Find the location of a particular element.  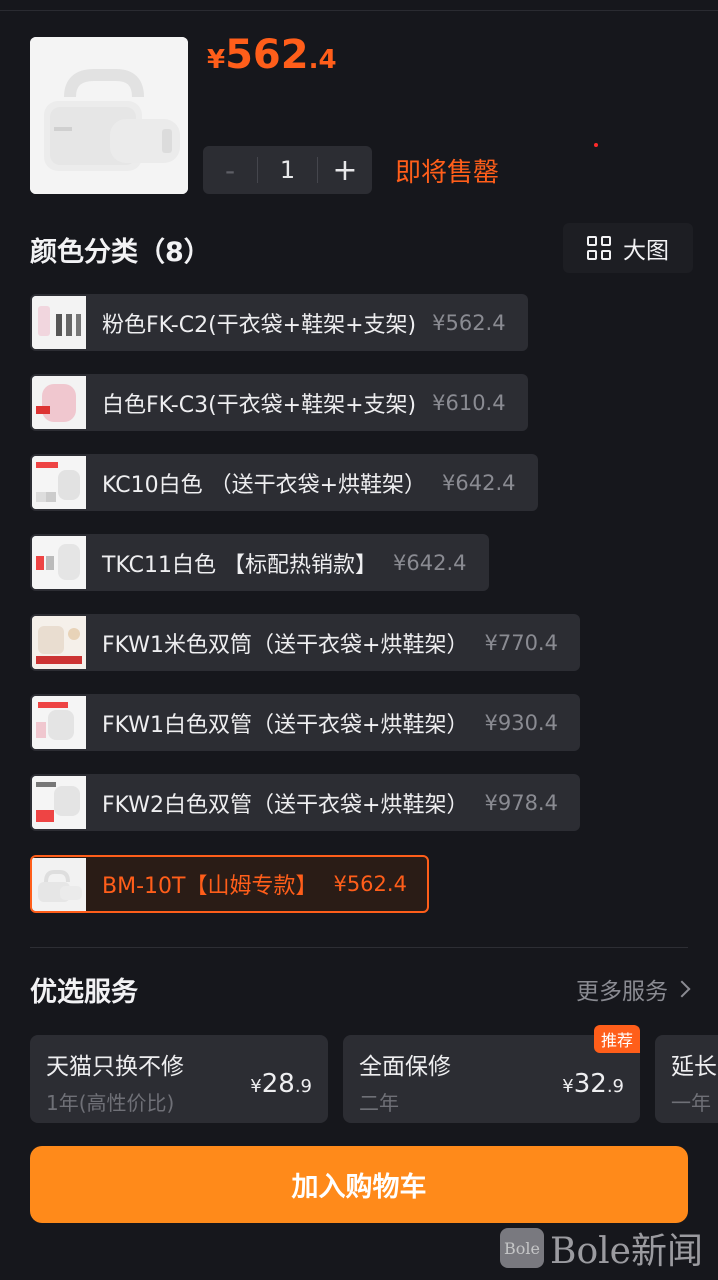

variant-option: FKW1白色双管（送干衣袋+烘鞋架） ¥930.4 is located at coordinates (305, 722).